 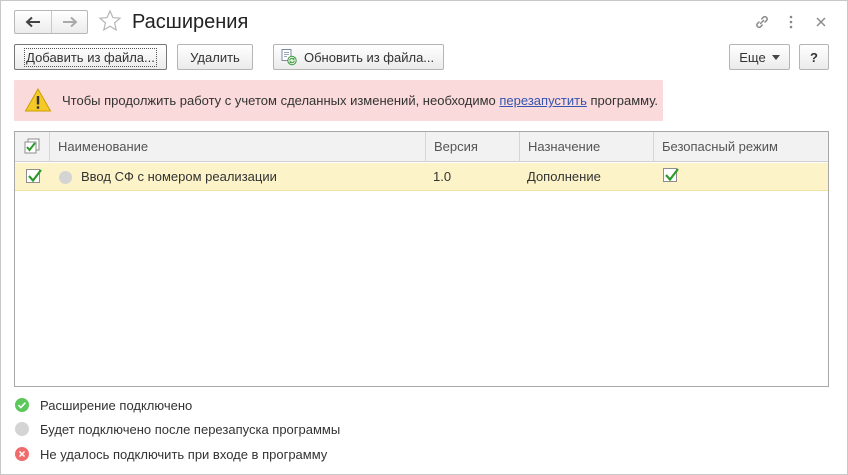 I want to click on help-button: ?, so click(x=814, y=57).